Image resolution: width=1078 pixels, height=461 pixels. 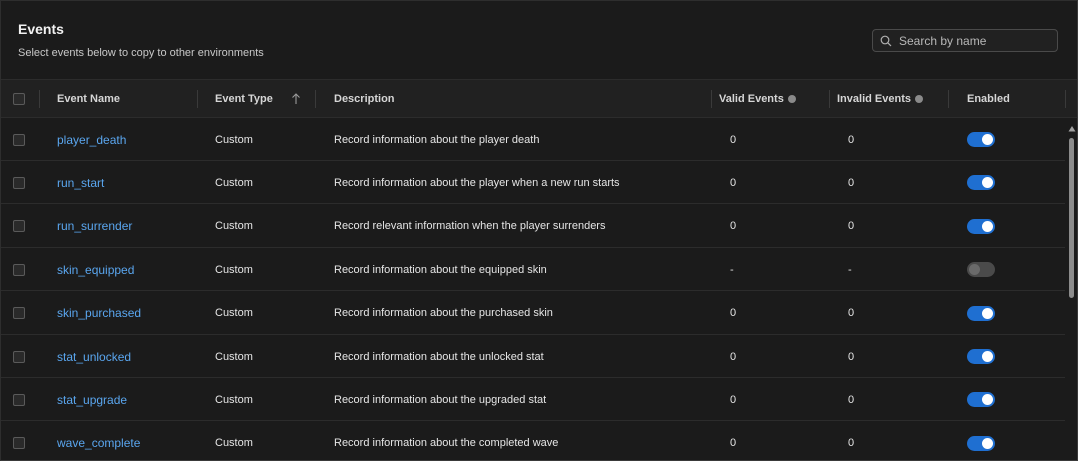 What do you see at coordinates (19, 99) in the screenshot?
I see `select-all-checkbox` at bounding box center [19, 99].